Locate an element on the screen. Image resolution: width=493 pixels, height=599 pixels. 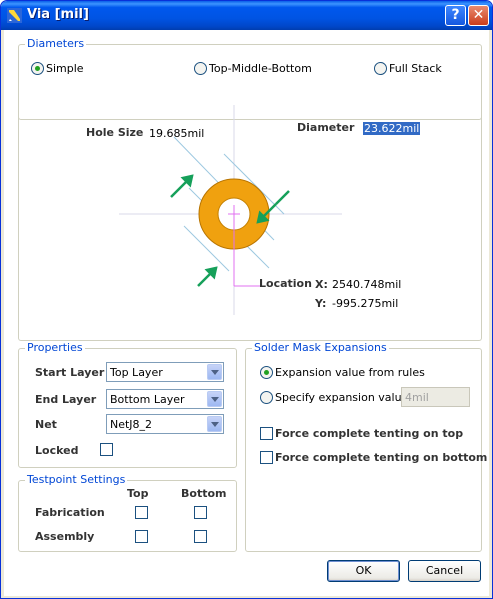
x-label: X: is located at coordinates (321, 284).